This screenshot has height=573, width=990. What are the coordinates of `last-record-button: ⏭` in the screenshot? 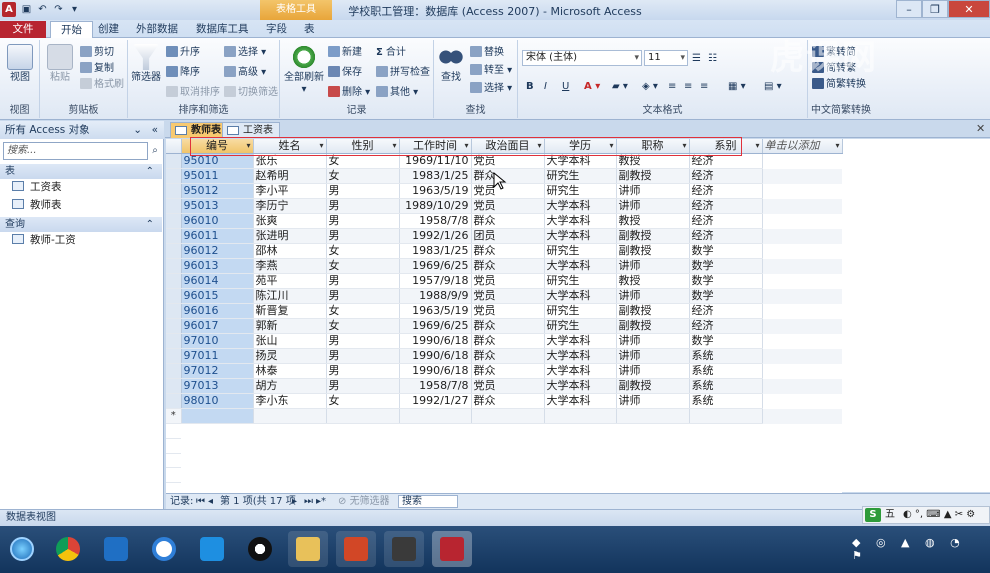 It's located at (308, 501).